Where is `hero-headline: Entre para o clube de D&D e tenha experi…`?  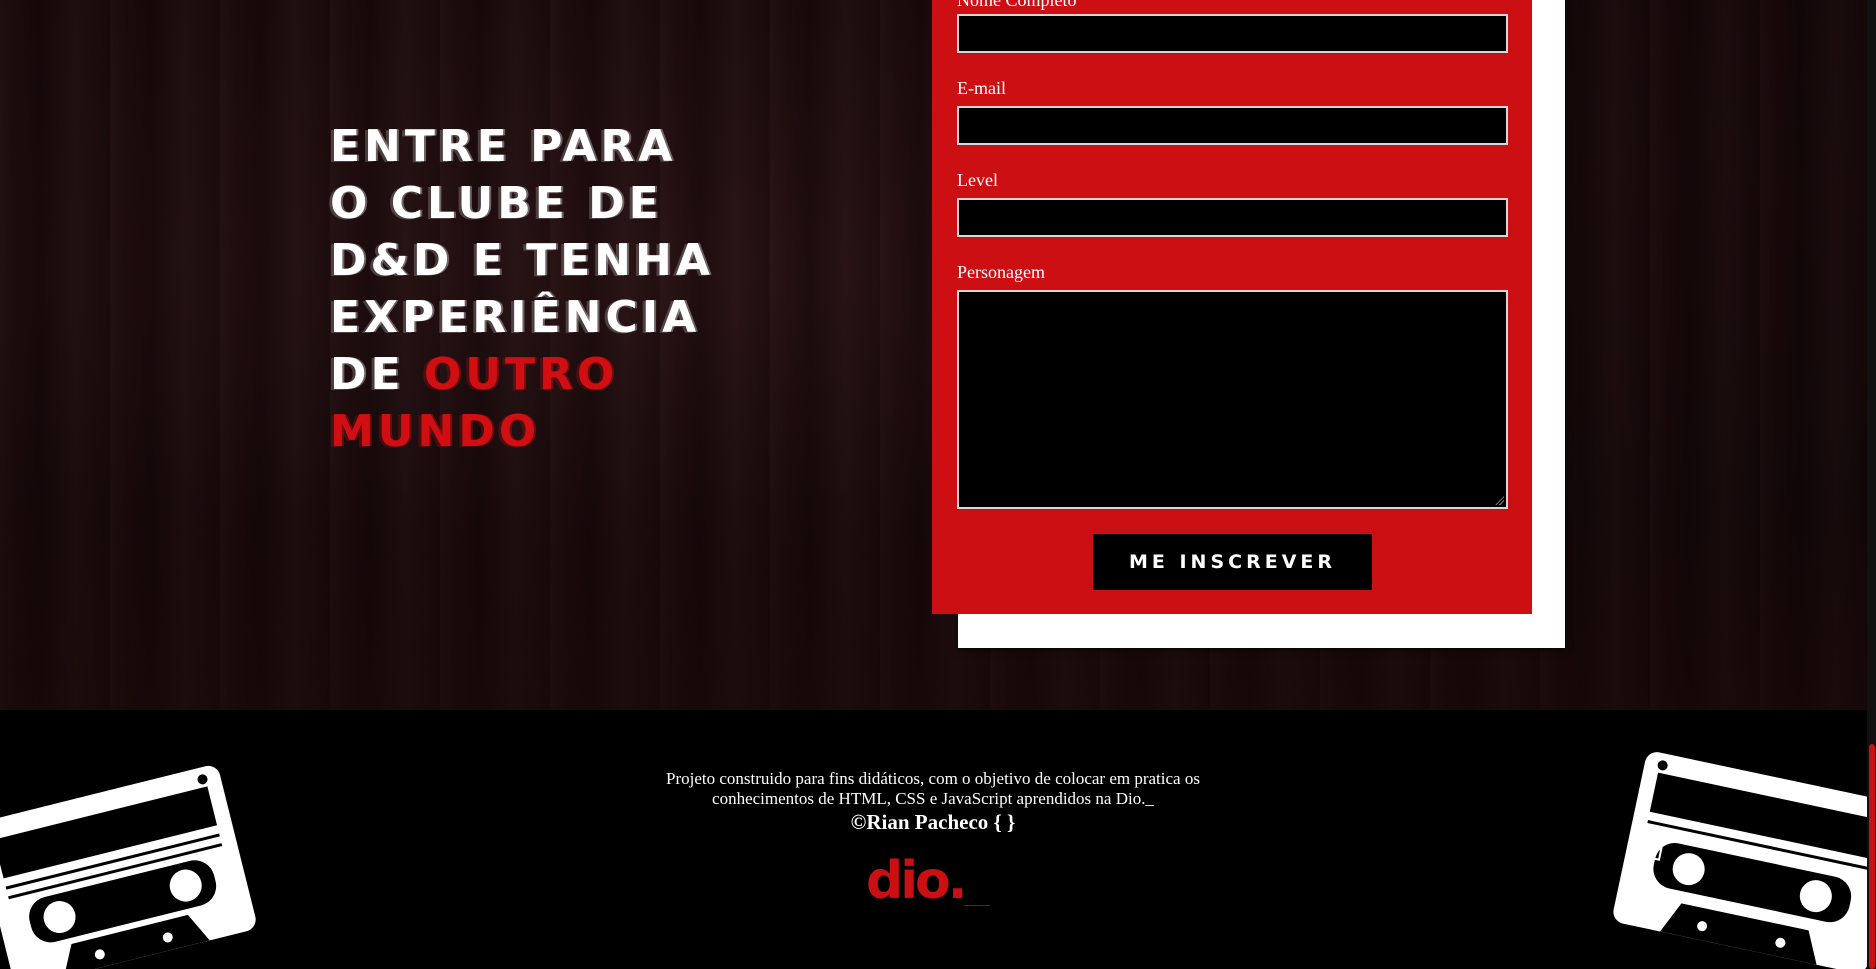 hero-headline: Entre para o clube de D&D e tenha experi… is located at coordinates (540, 289).